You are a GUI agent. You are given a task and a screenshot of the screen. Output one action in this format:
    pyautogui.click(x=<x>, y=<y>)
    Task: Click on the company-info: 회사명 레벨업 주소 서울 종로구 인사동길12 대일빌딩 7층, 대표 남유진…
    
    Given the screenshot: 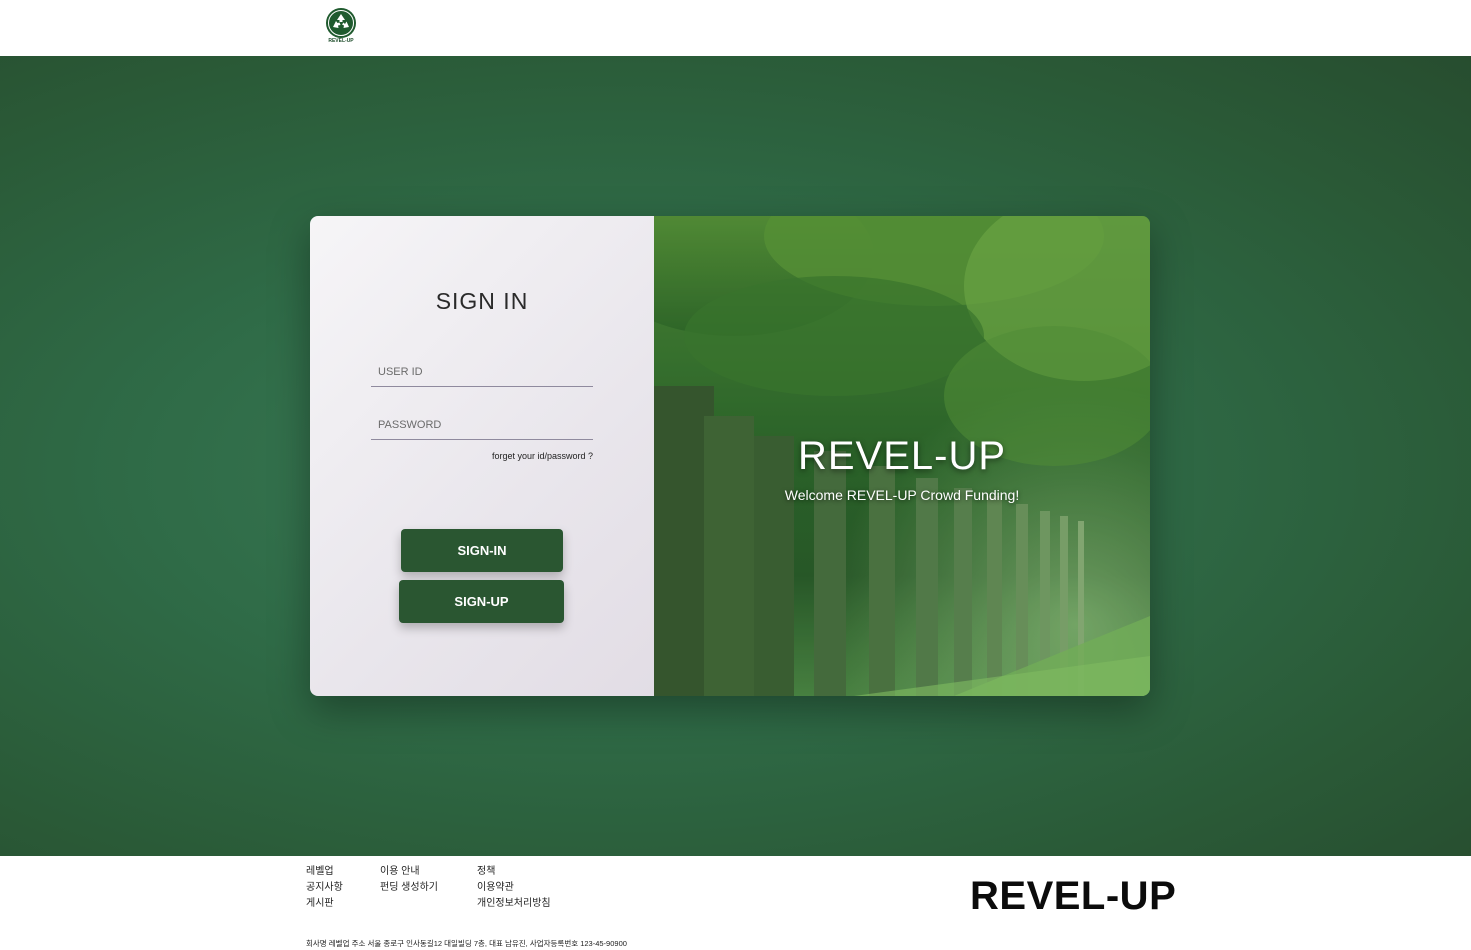 What is the action you would take?
    pyautogui.click(x=466, y=943)
    